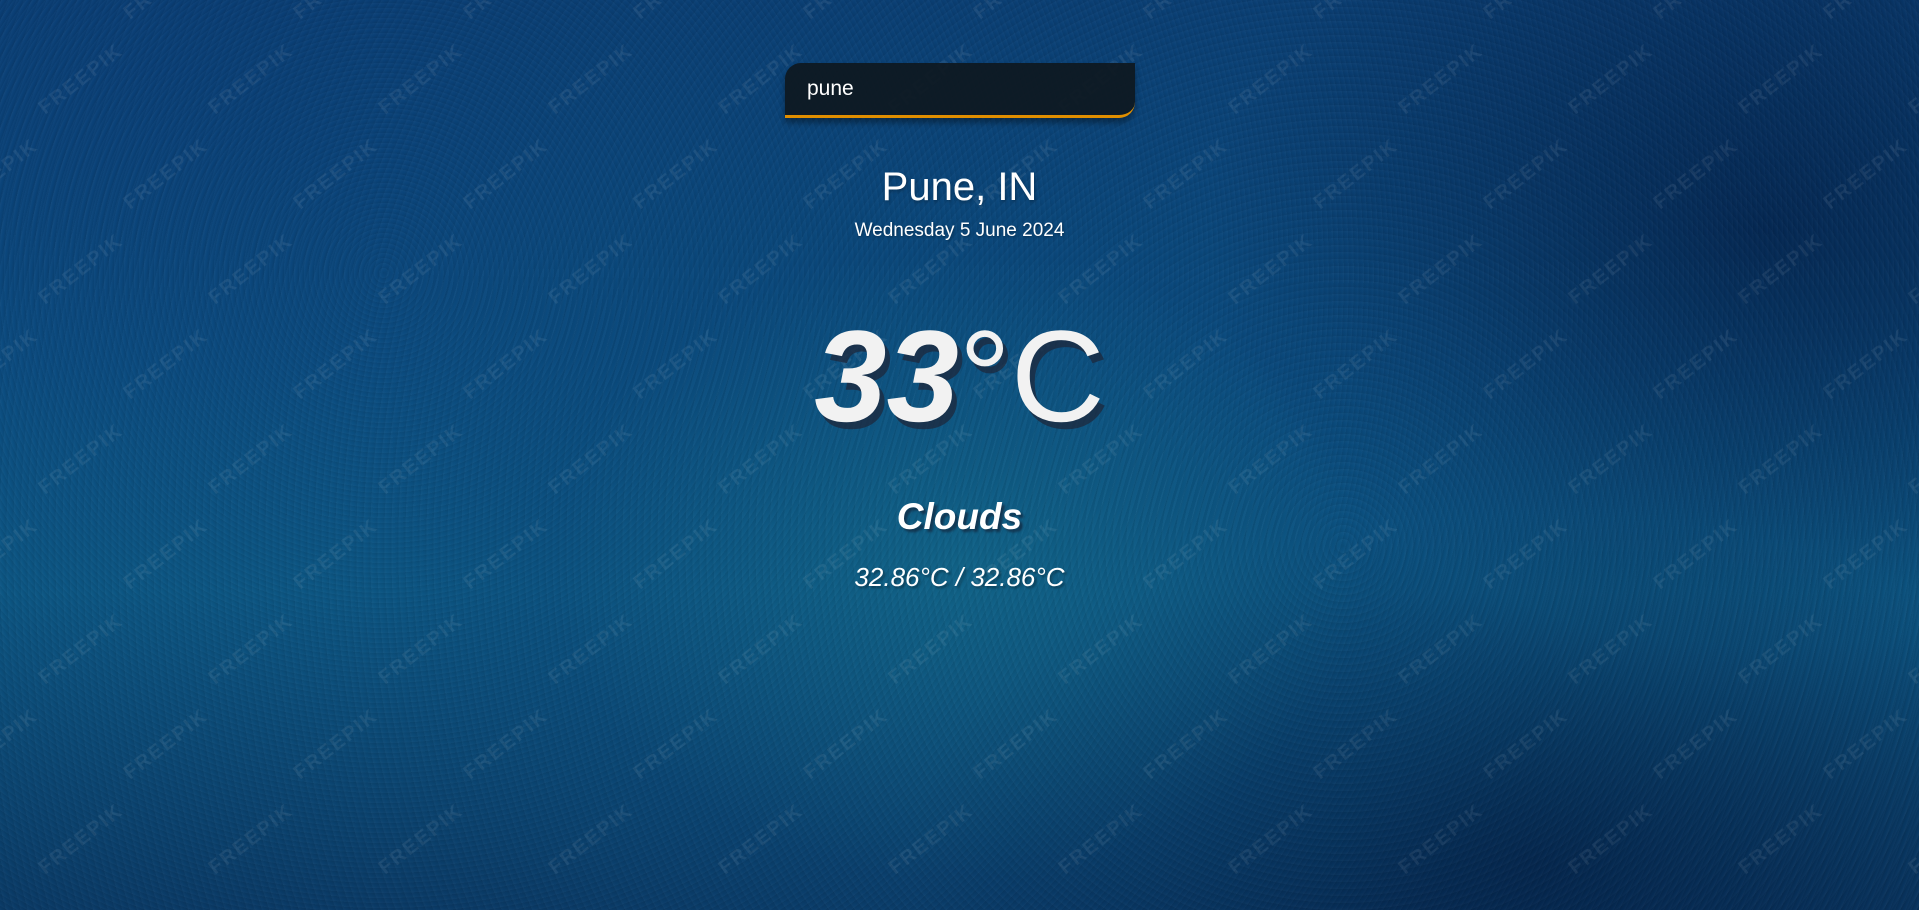 Image resolution: width=1919 pixels, height=910 pixels. I want to click on search-input, so click(960, 89).